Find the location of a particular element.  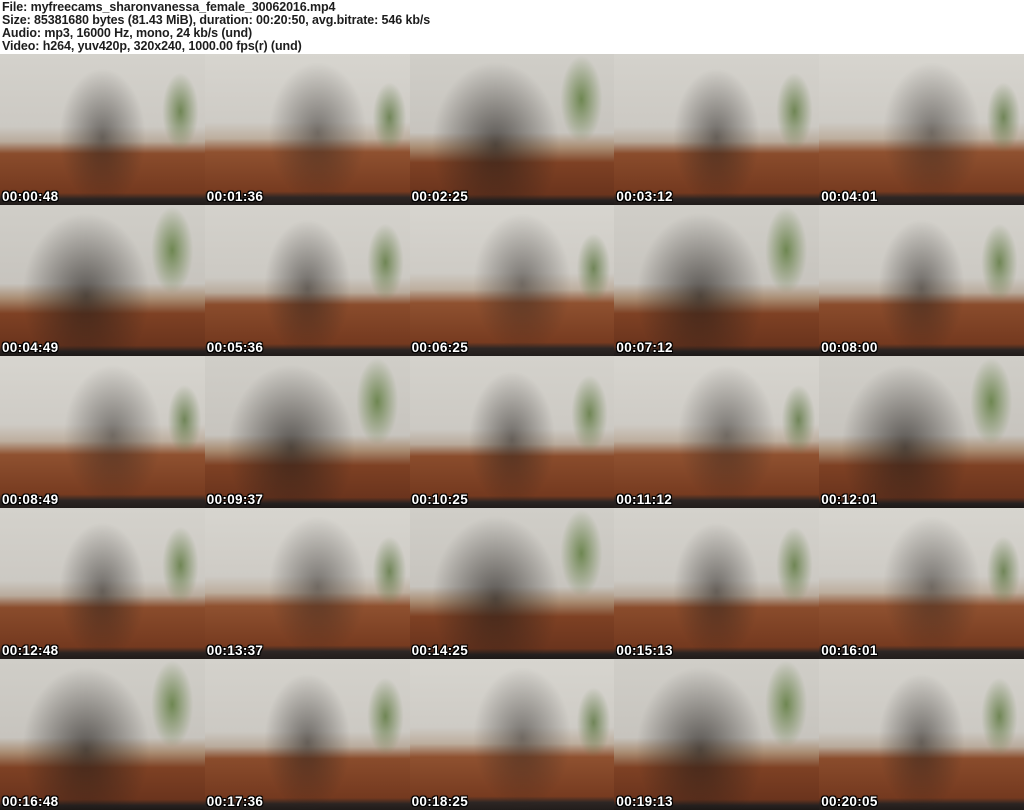

video-thumbnail: 00:17:36 is located at coordinates (307, 734).